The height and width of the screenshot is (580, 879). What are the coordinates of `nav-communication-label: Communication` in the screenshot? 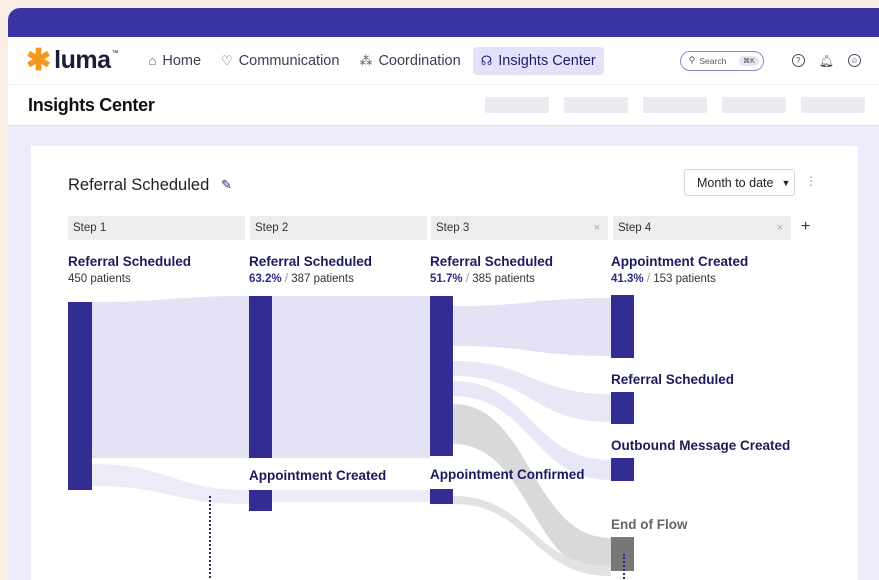 It's located at (289, 60).